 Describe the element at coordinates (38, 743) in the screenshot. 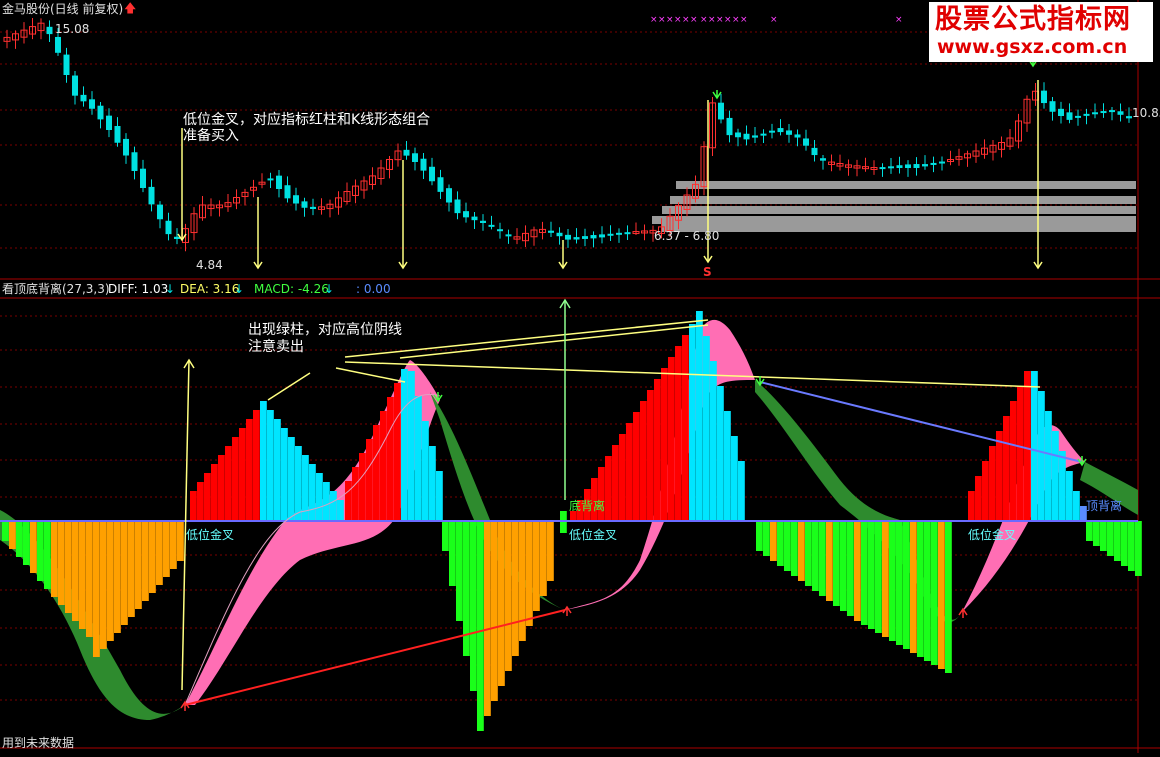

I see `future-data-note: 用到未来数据` at that location.